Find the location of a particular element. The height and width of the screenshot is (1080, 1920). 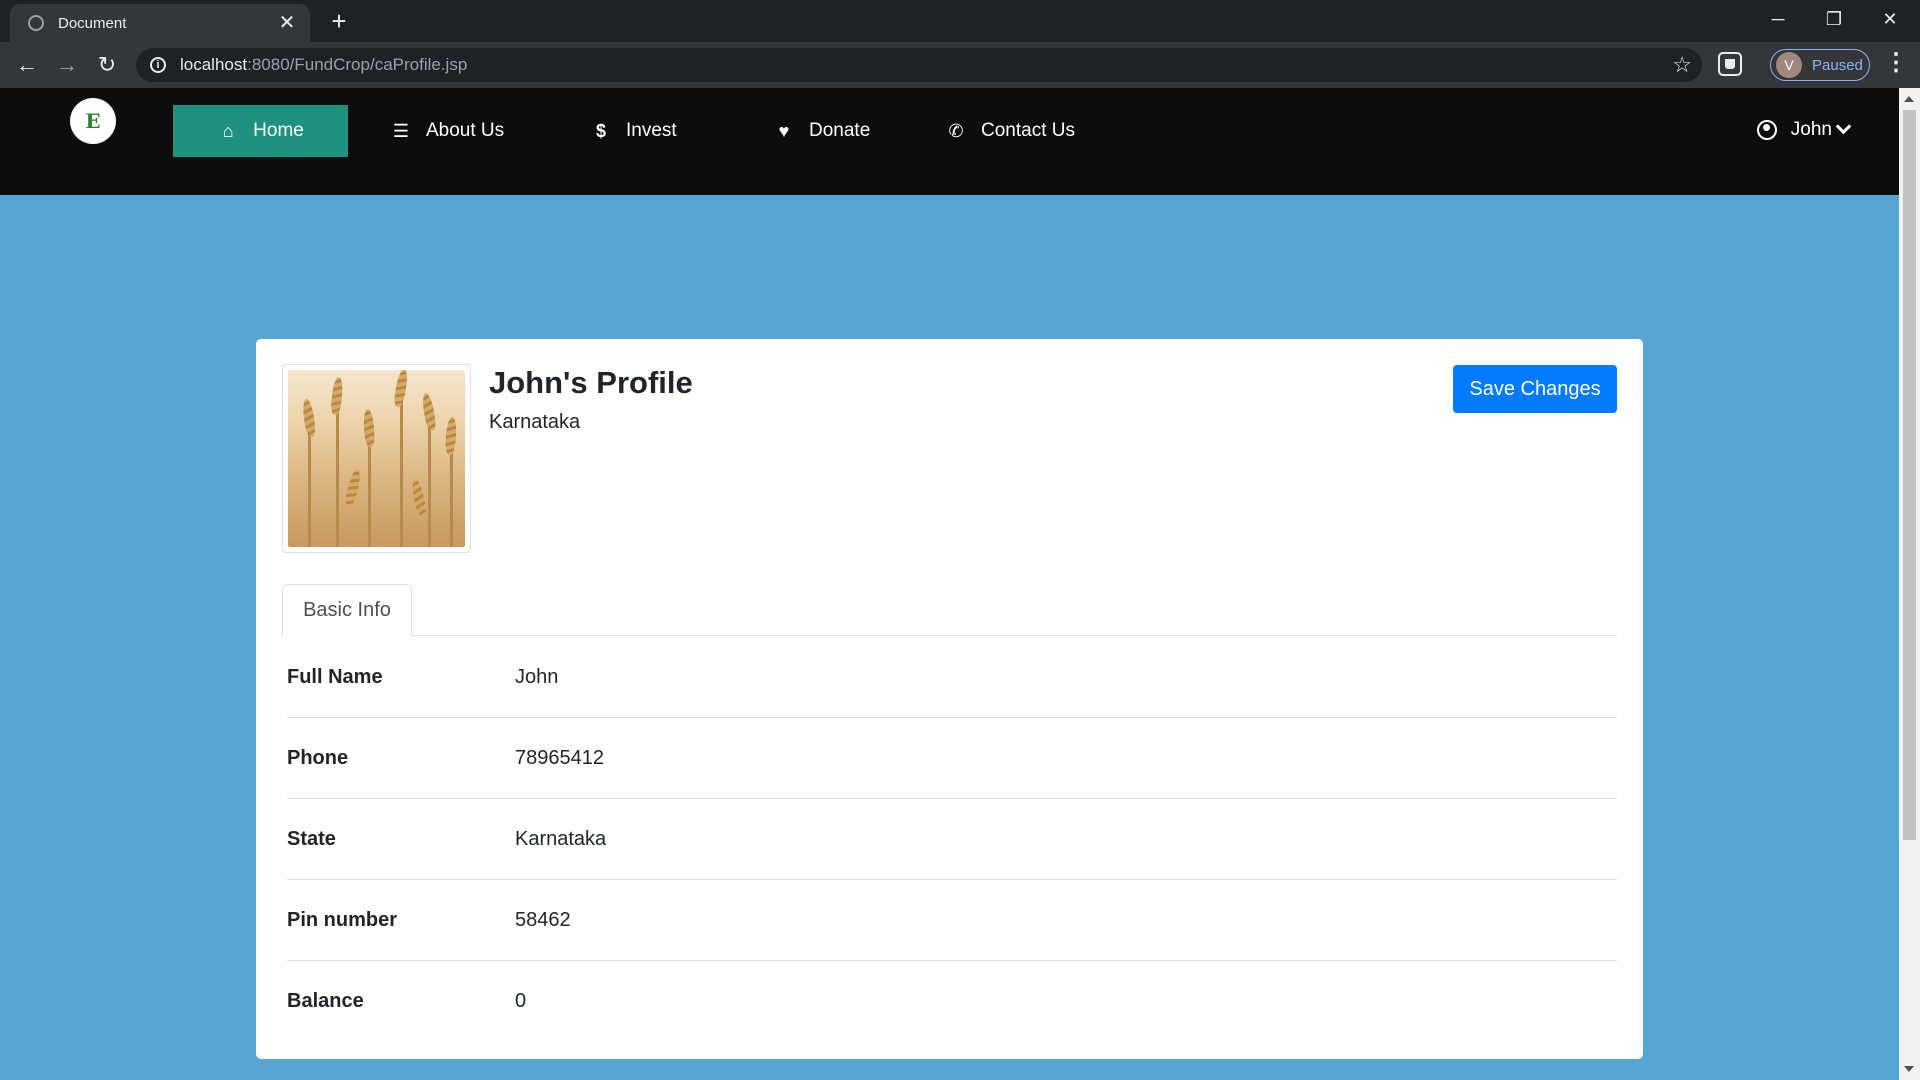

tab-basic-info: Basic Info is located at coordinates (347, 610).